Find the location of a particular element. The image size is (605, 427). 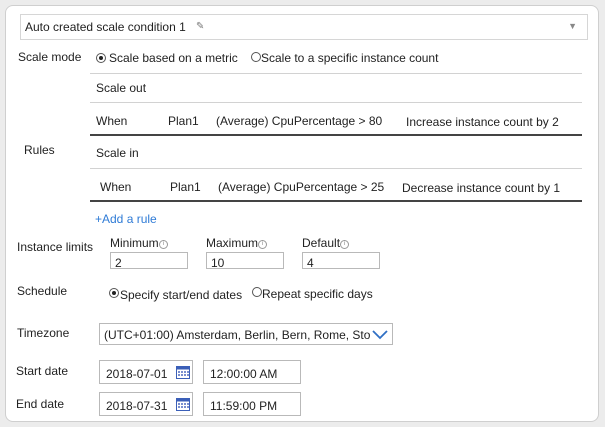

scale-condition-title: Auto created scale condition 1 is located at coordinates (105, 27).